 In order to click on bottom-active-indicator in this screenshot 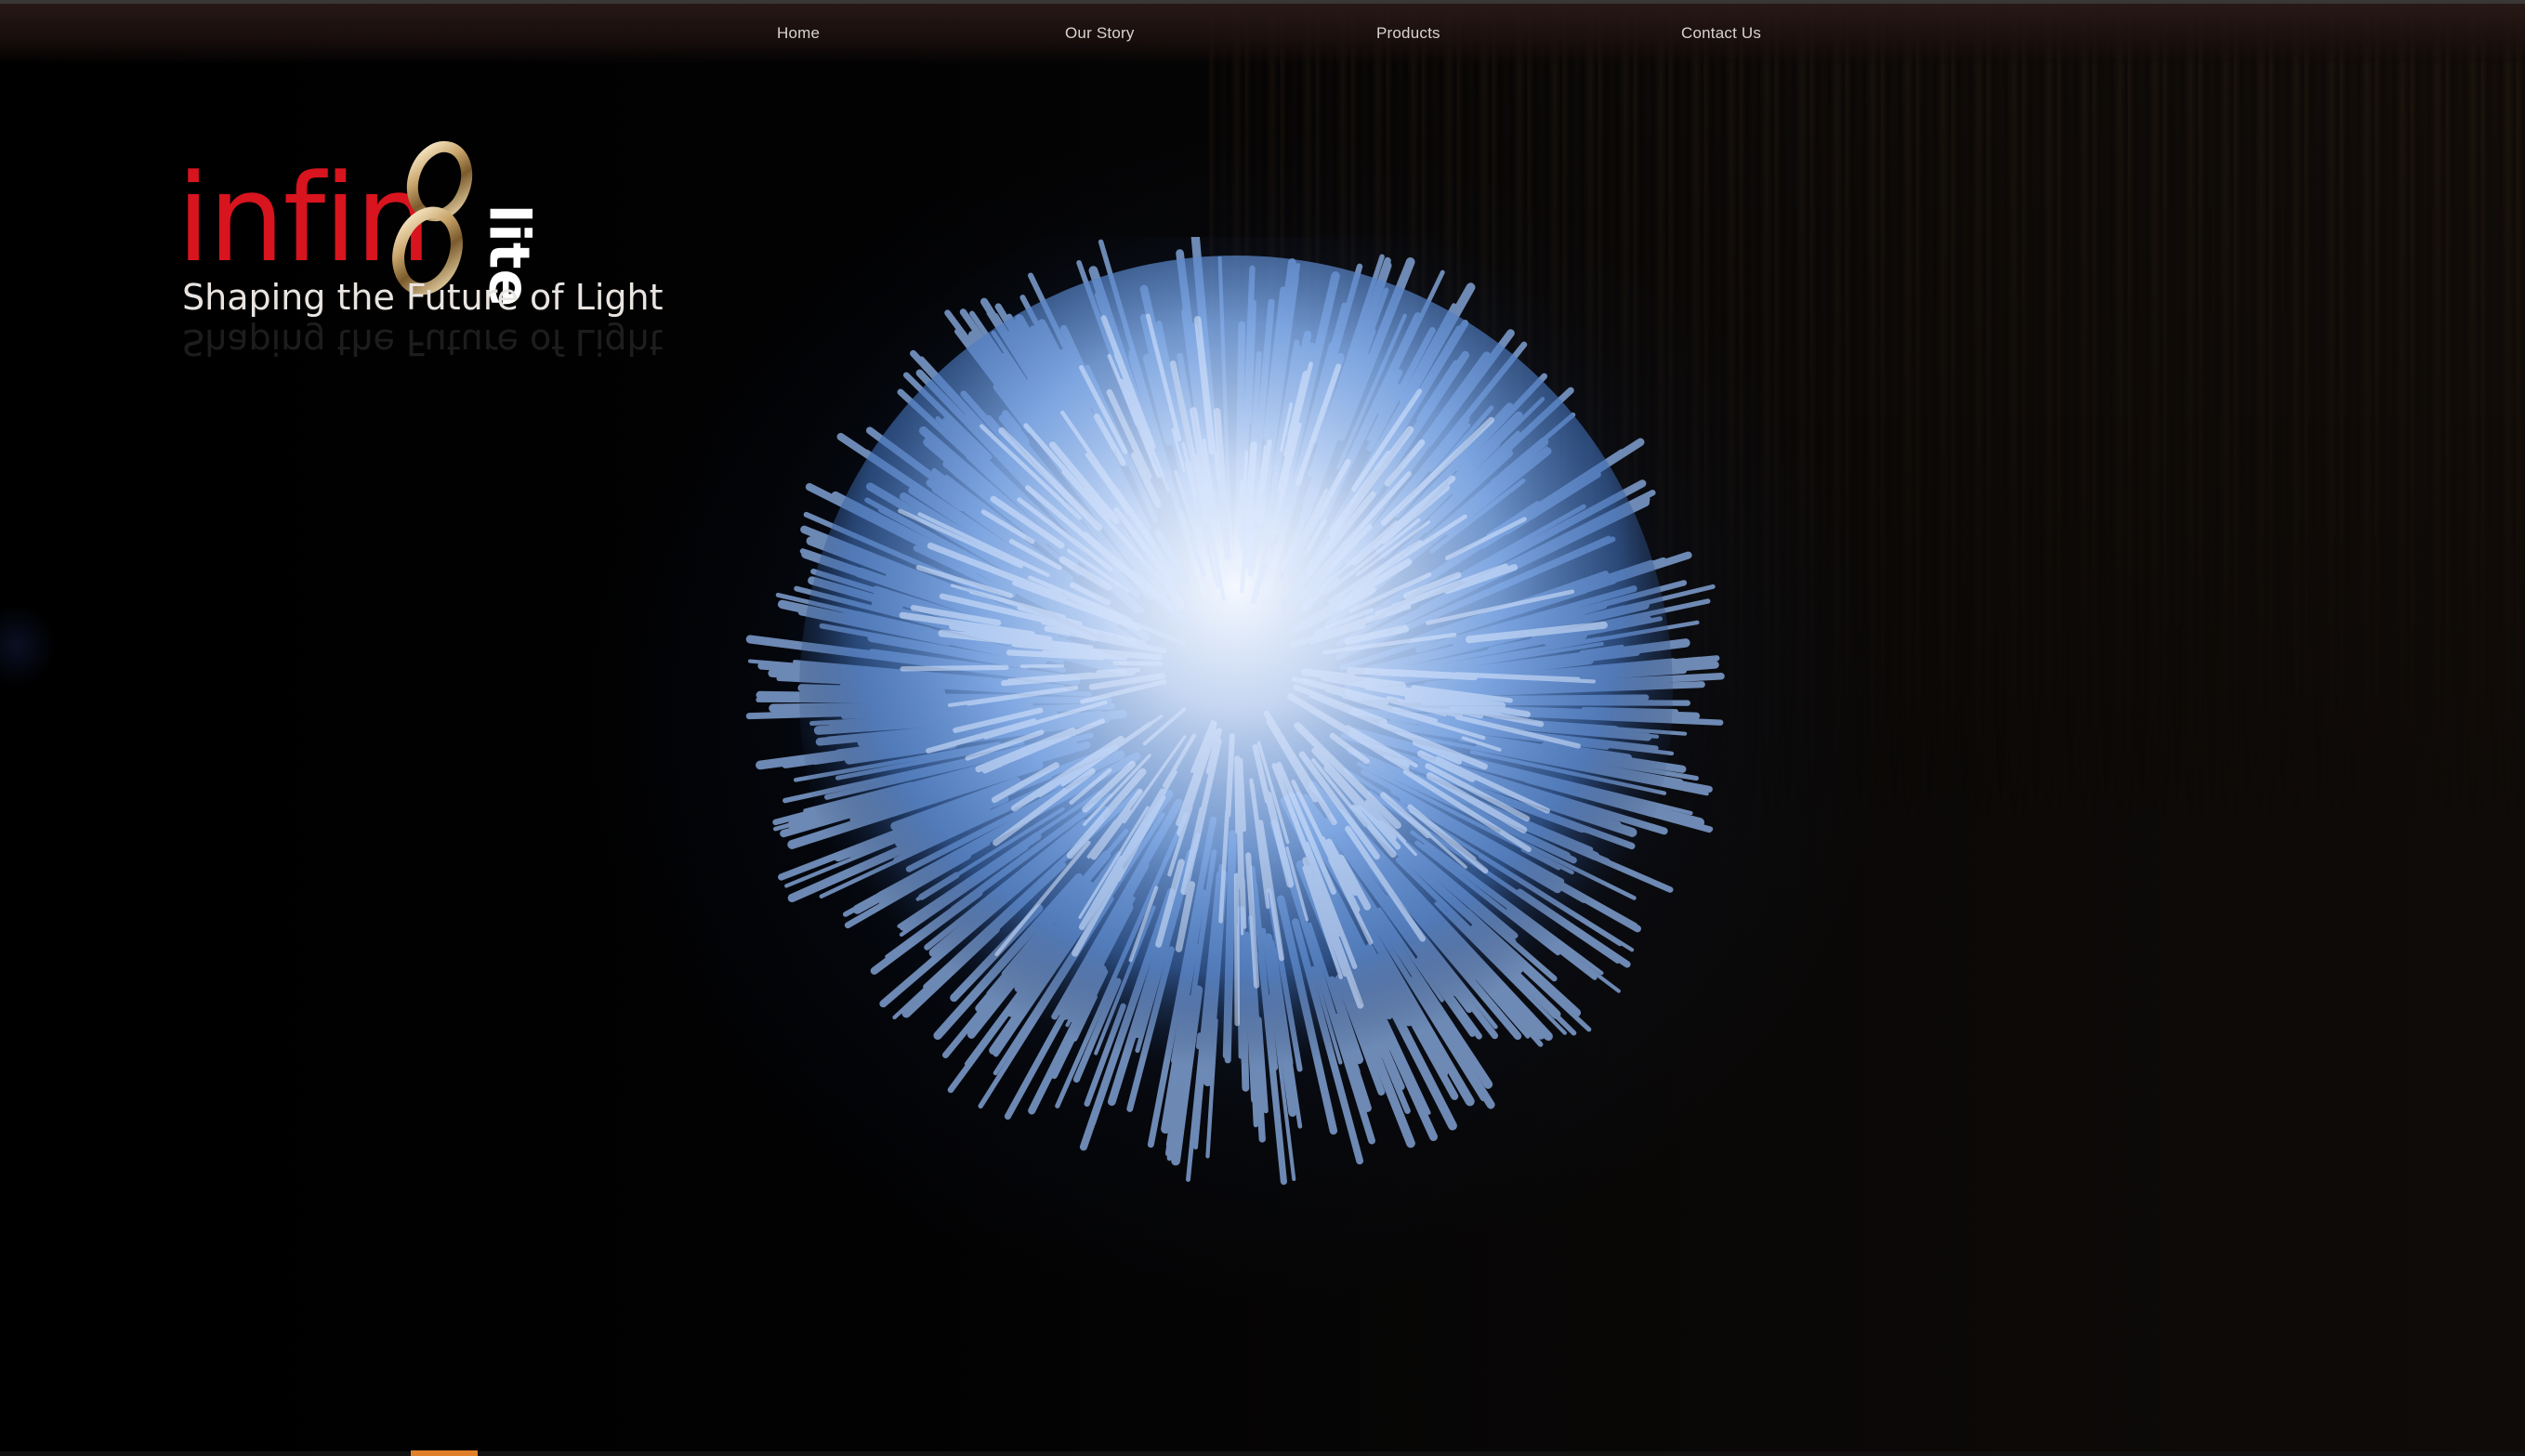, I will do `click(445, 1453)`.